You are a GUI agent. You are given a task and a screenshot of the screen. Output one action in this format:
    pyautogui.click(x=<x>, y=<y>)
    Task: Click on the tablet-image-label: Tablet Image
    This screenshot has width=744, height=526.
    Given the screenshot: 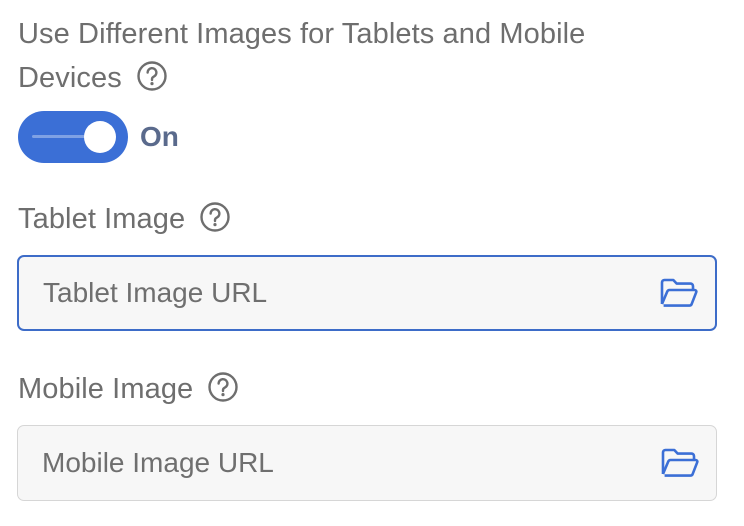 What is the action you would take?
    pyautogui.click(x=102, y=219)
    